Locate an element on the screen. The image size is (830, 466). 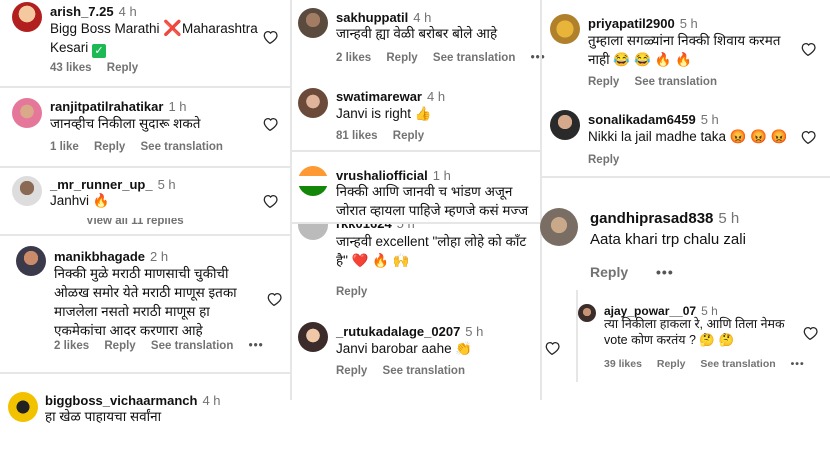
username: vrushaliofficial 1 h is located at coordinates (393, 175).